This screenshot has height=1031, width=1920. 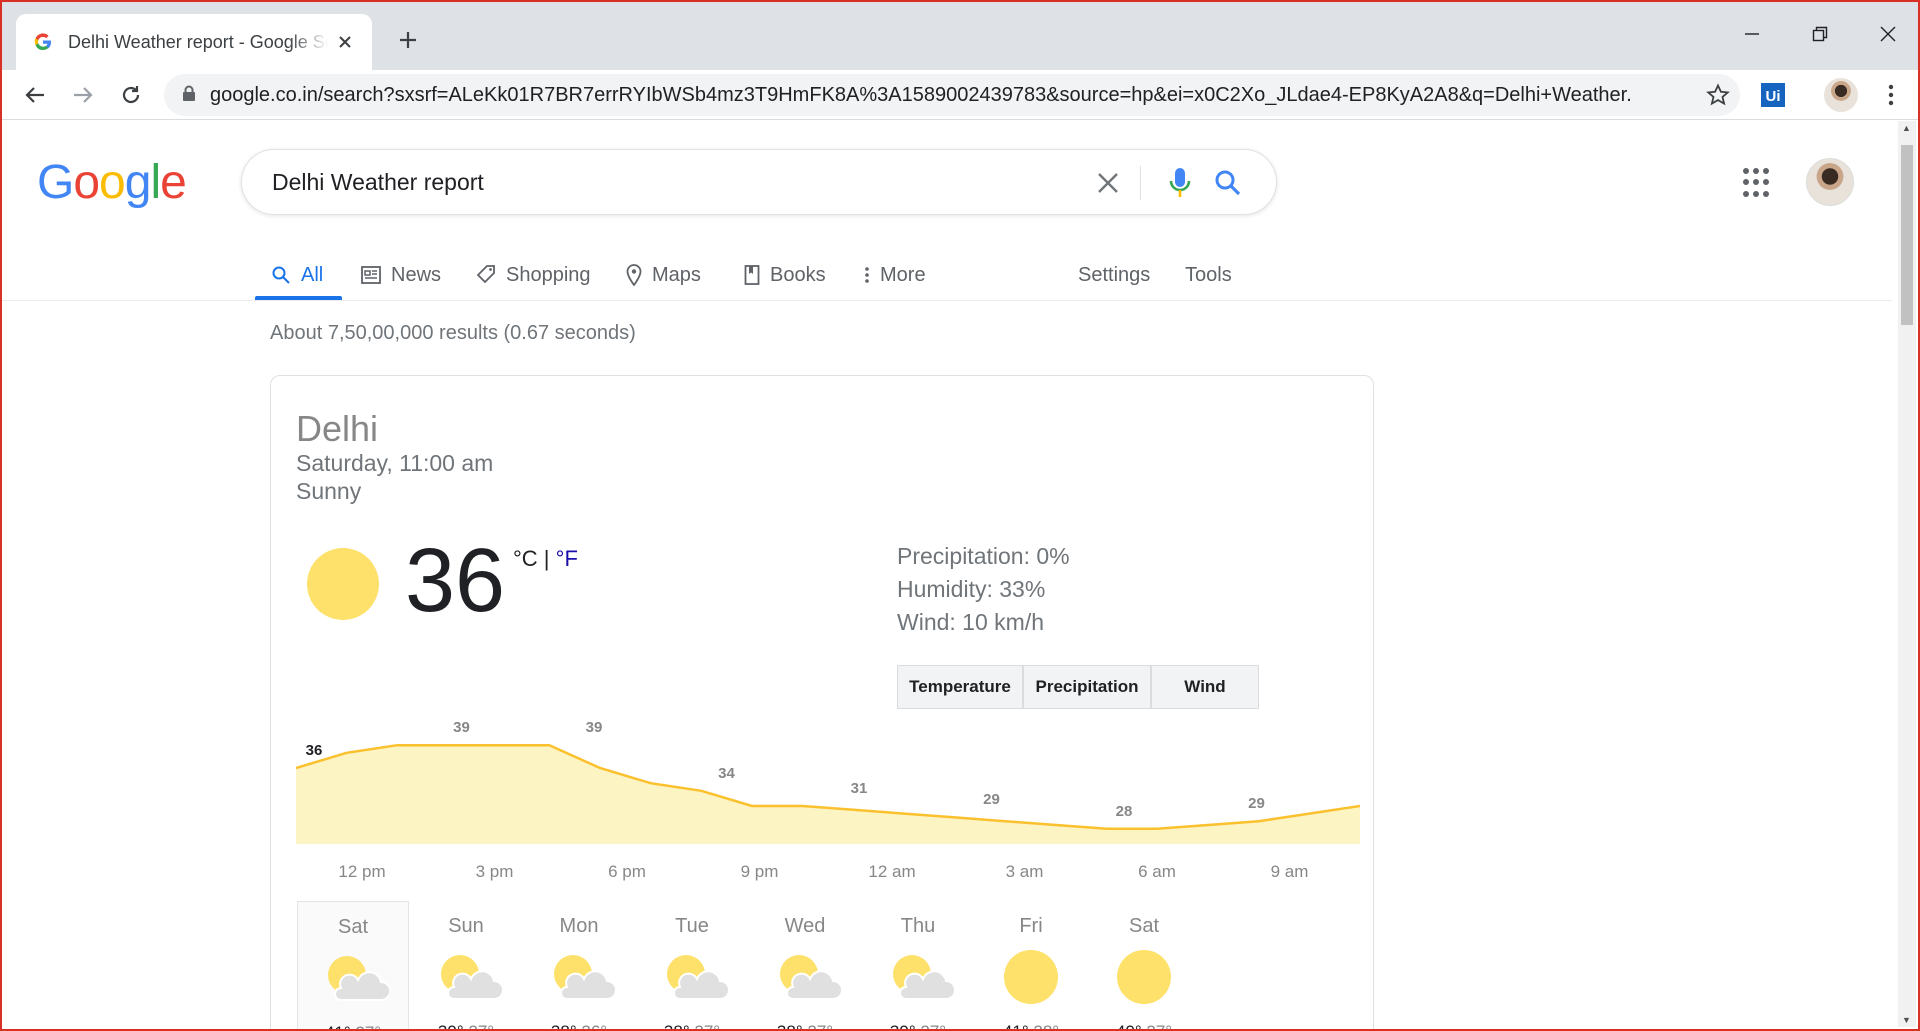 I want to click on map-pin-icon, so click(x=634, y=275).